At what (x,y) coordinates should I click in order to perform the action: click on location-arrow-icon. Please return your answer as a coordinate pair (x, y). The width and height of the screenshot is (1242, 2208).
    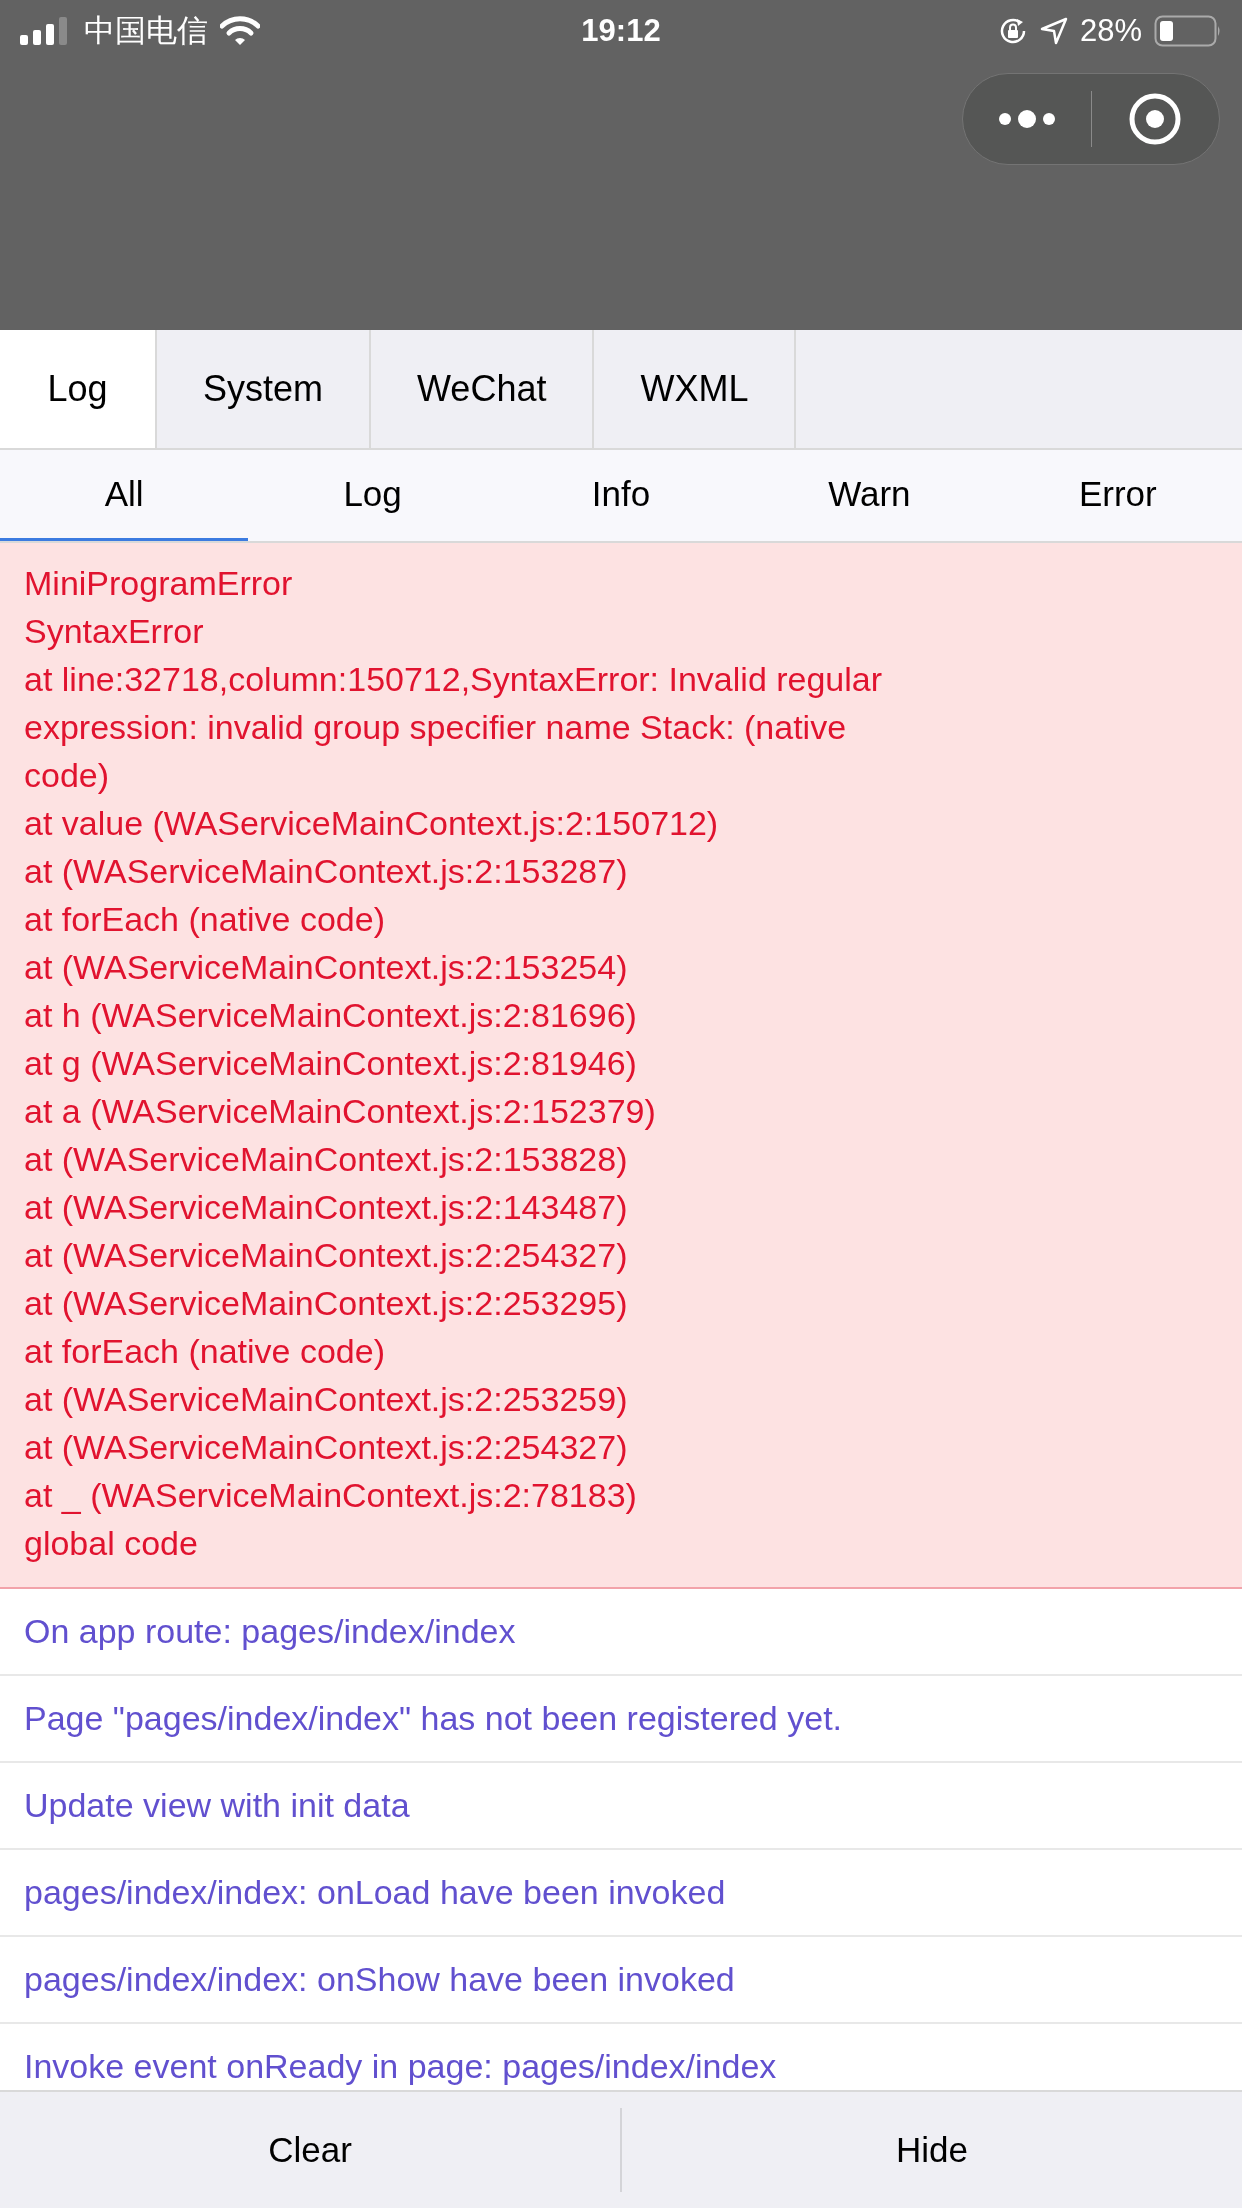
    Looking at the image, I should click on (1053, 31).